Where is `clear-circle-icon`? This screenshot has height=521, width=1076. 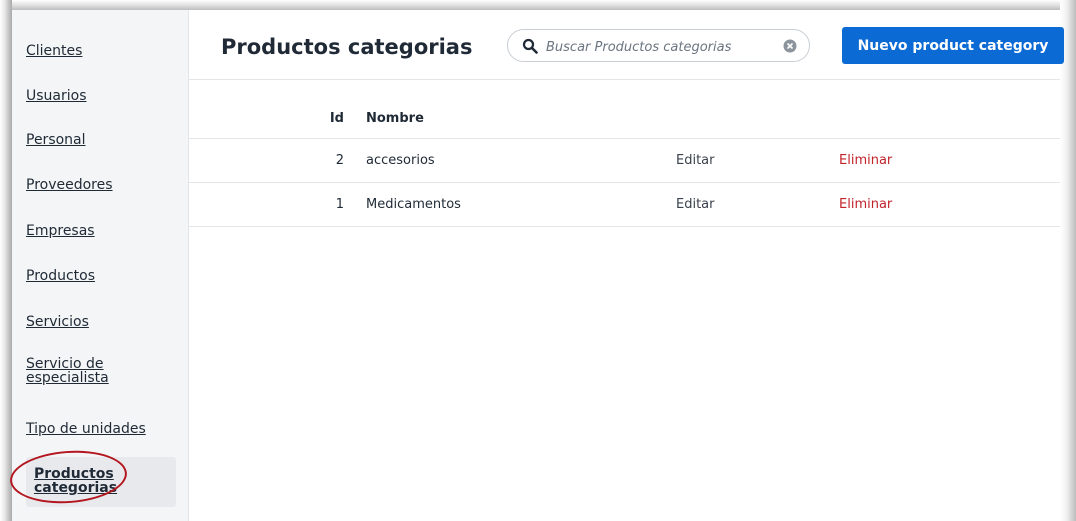 clear-circle-icon is located at coordinates (790, 46).